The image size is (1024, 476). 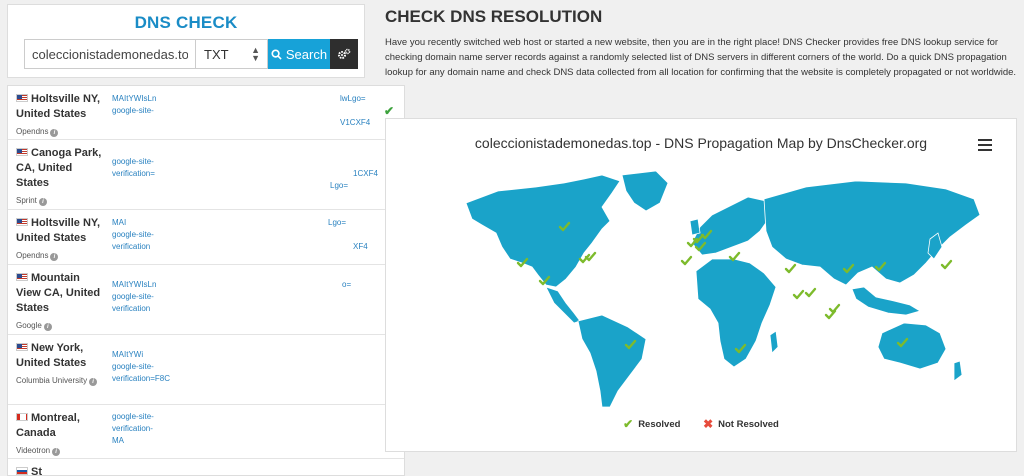 What do you see at coordinates (186, 22) in the screenshot?
I see `dns-check-title: DNS CHECK` at bounding box center [186, 22].